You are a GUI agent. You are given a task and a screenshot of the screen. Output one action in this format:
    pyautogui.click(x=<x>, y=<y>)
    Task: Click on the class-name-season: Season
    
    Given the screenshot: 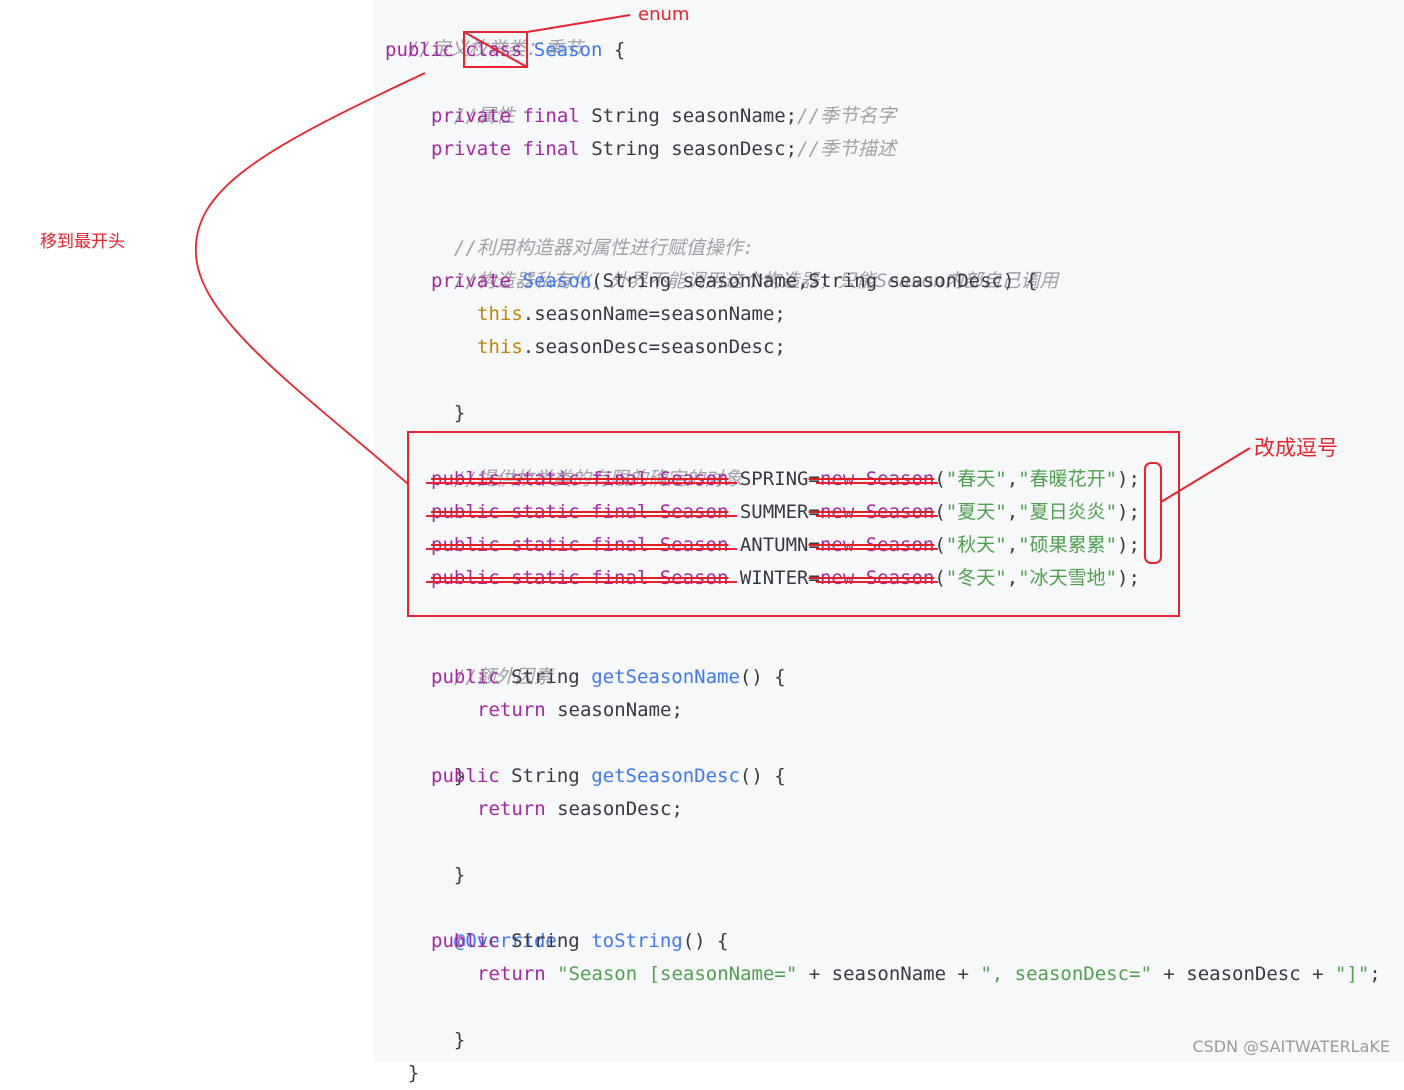 What is the action you would take?
    pyautogui.click(x=568, y=50)
    